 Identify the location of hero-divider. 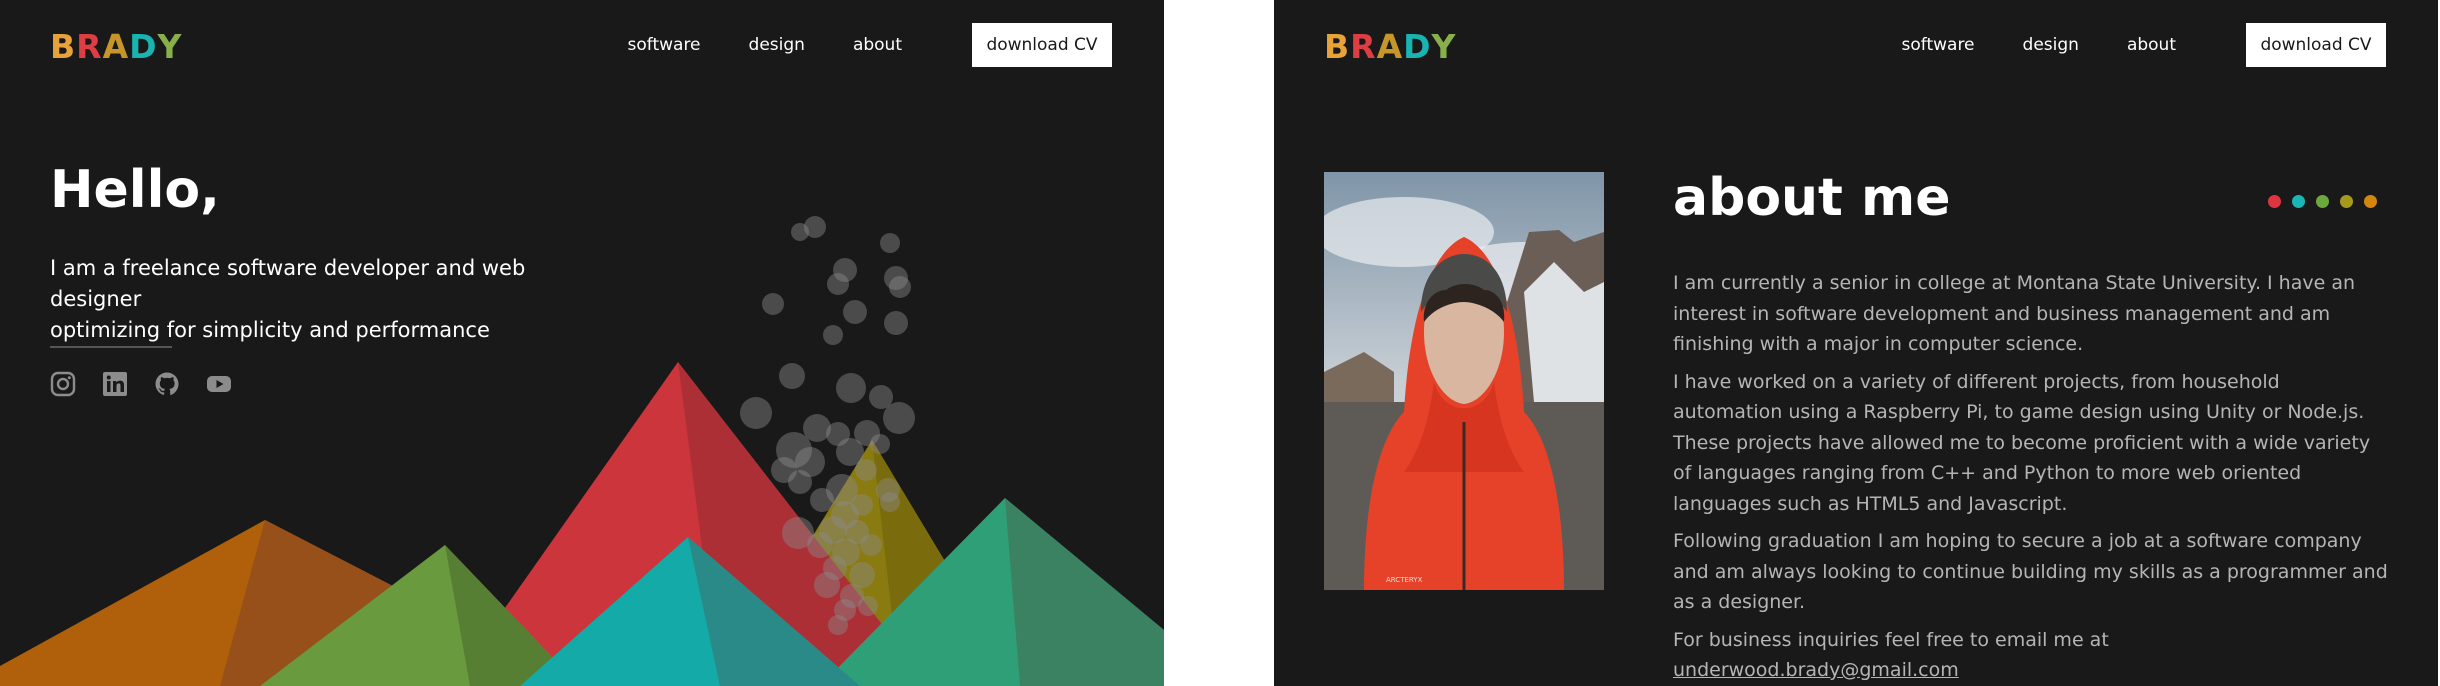
(111, 347).